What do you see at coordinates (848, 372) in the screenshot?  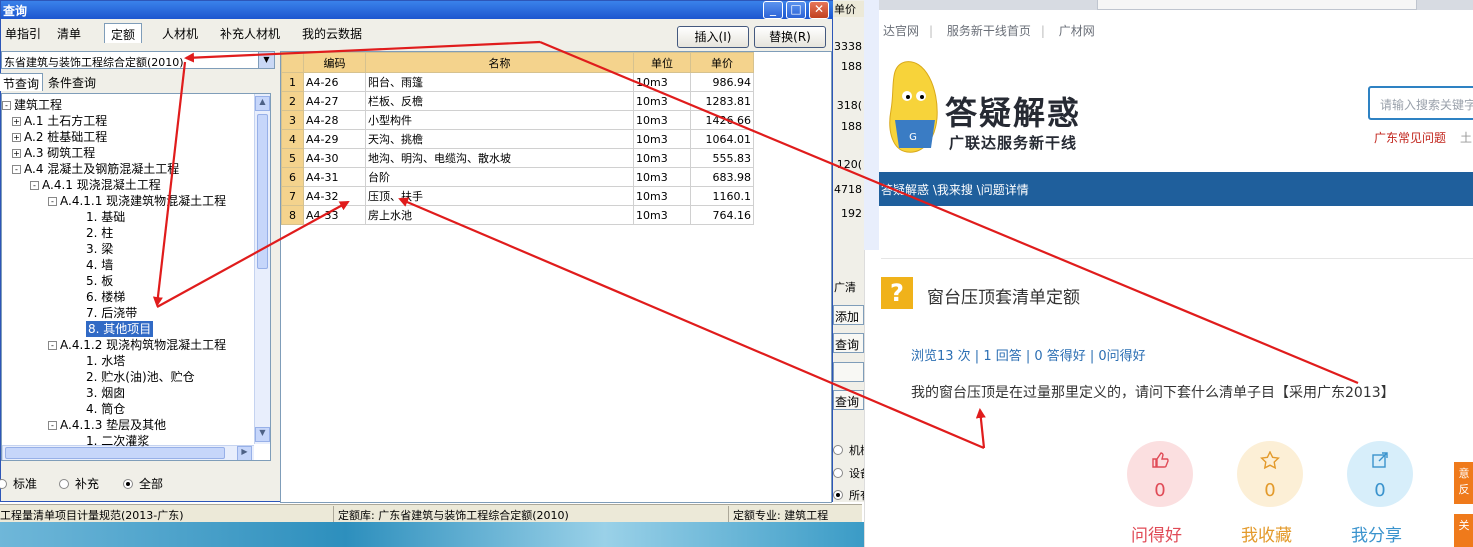 I see `bg-button` at bounding box center [848, 372].